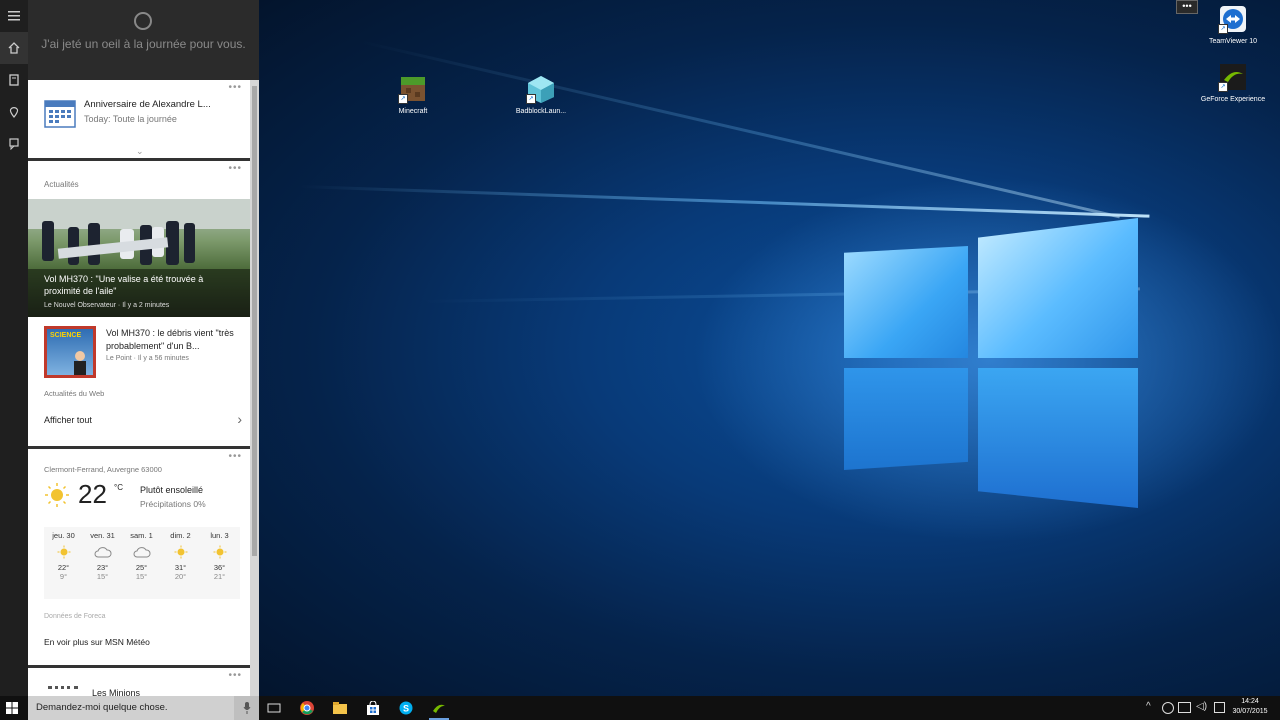 This screenshot has width=1280, height=720. I want to click on msn-weather-link: En voir plus sur MSN Météo, so click(97, 642).